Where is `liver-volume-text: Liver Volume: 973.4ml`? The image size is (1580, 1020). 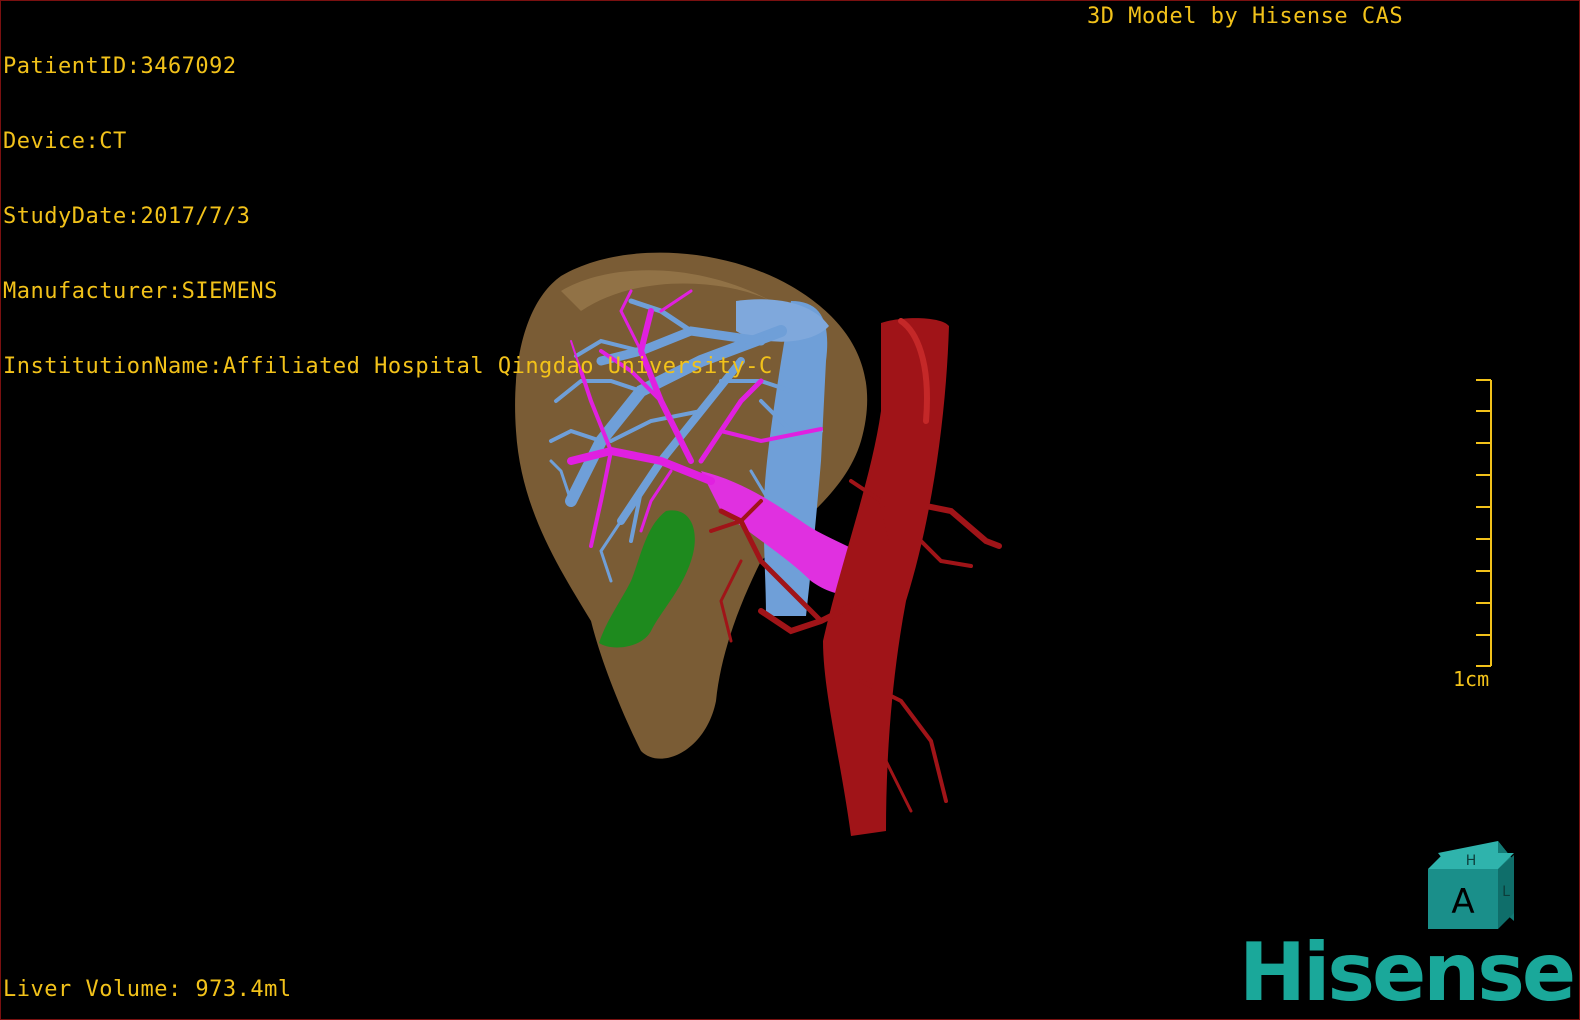 liver-volume-text: Liver Volume: 973.4ml is located at coordinates (147, 989).